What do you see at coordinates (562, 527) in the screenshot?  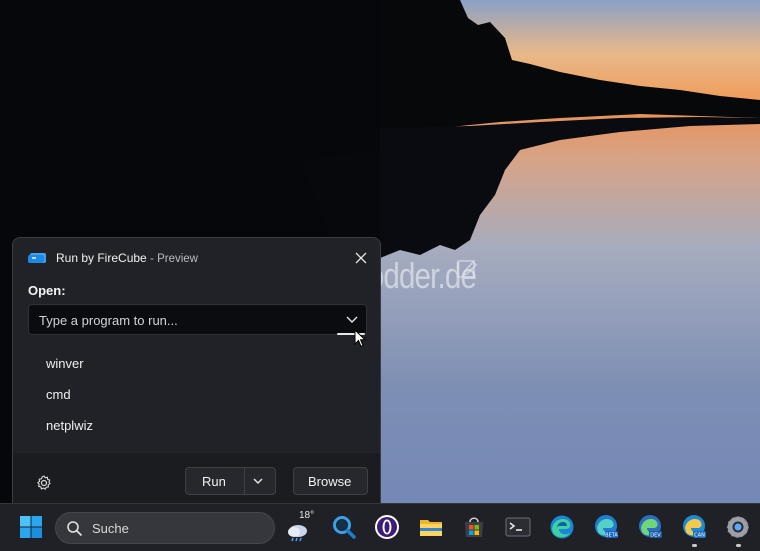 I see `edge-icon` at bounding box center [562, 527].